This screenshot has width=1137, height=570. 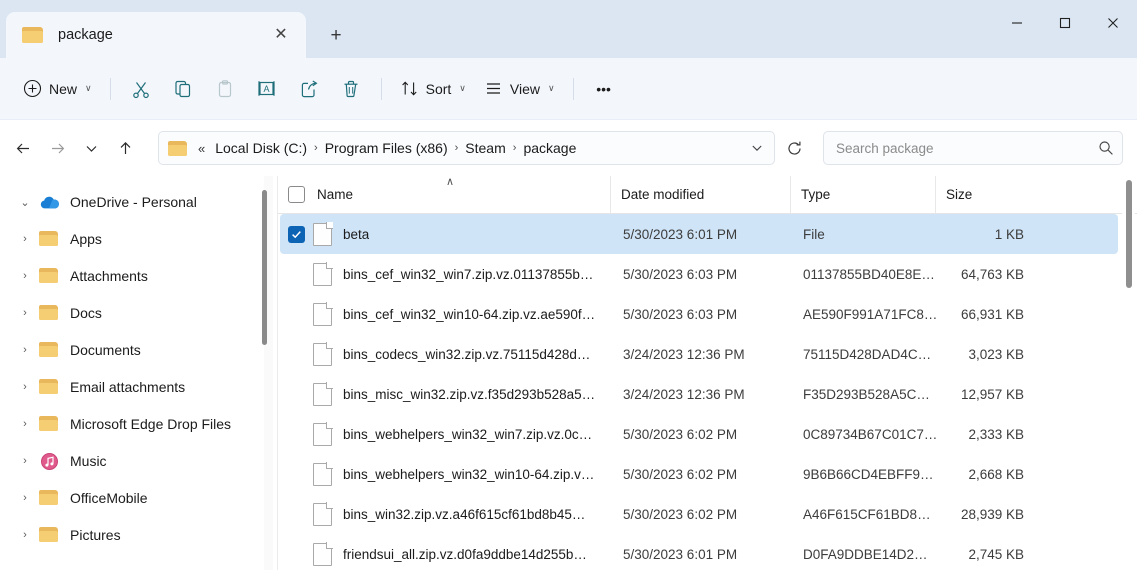 I want to click on row-checkbox, so click(x=296, y=234).